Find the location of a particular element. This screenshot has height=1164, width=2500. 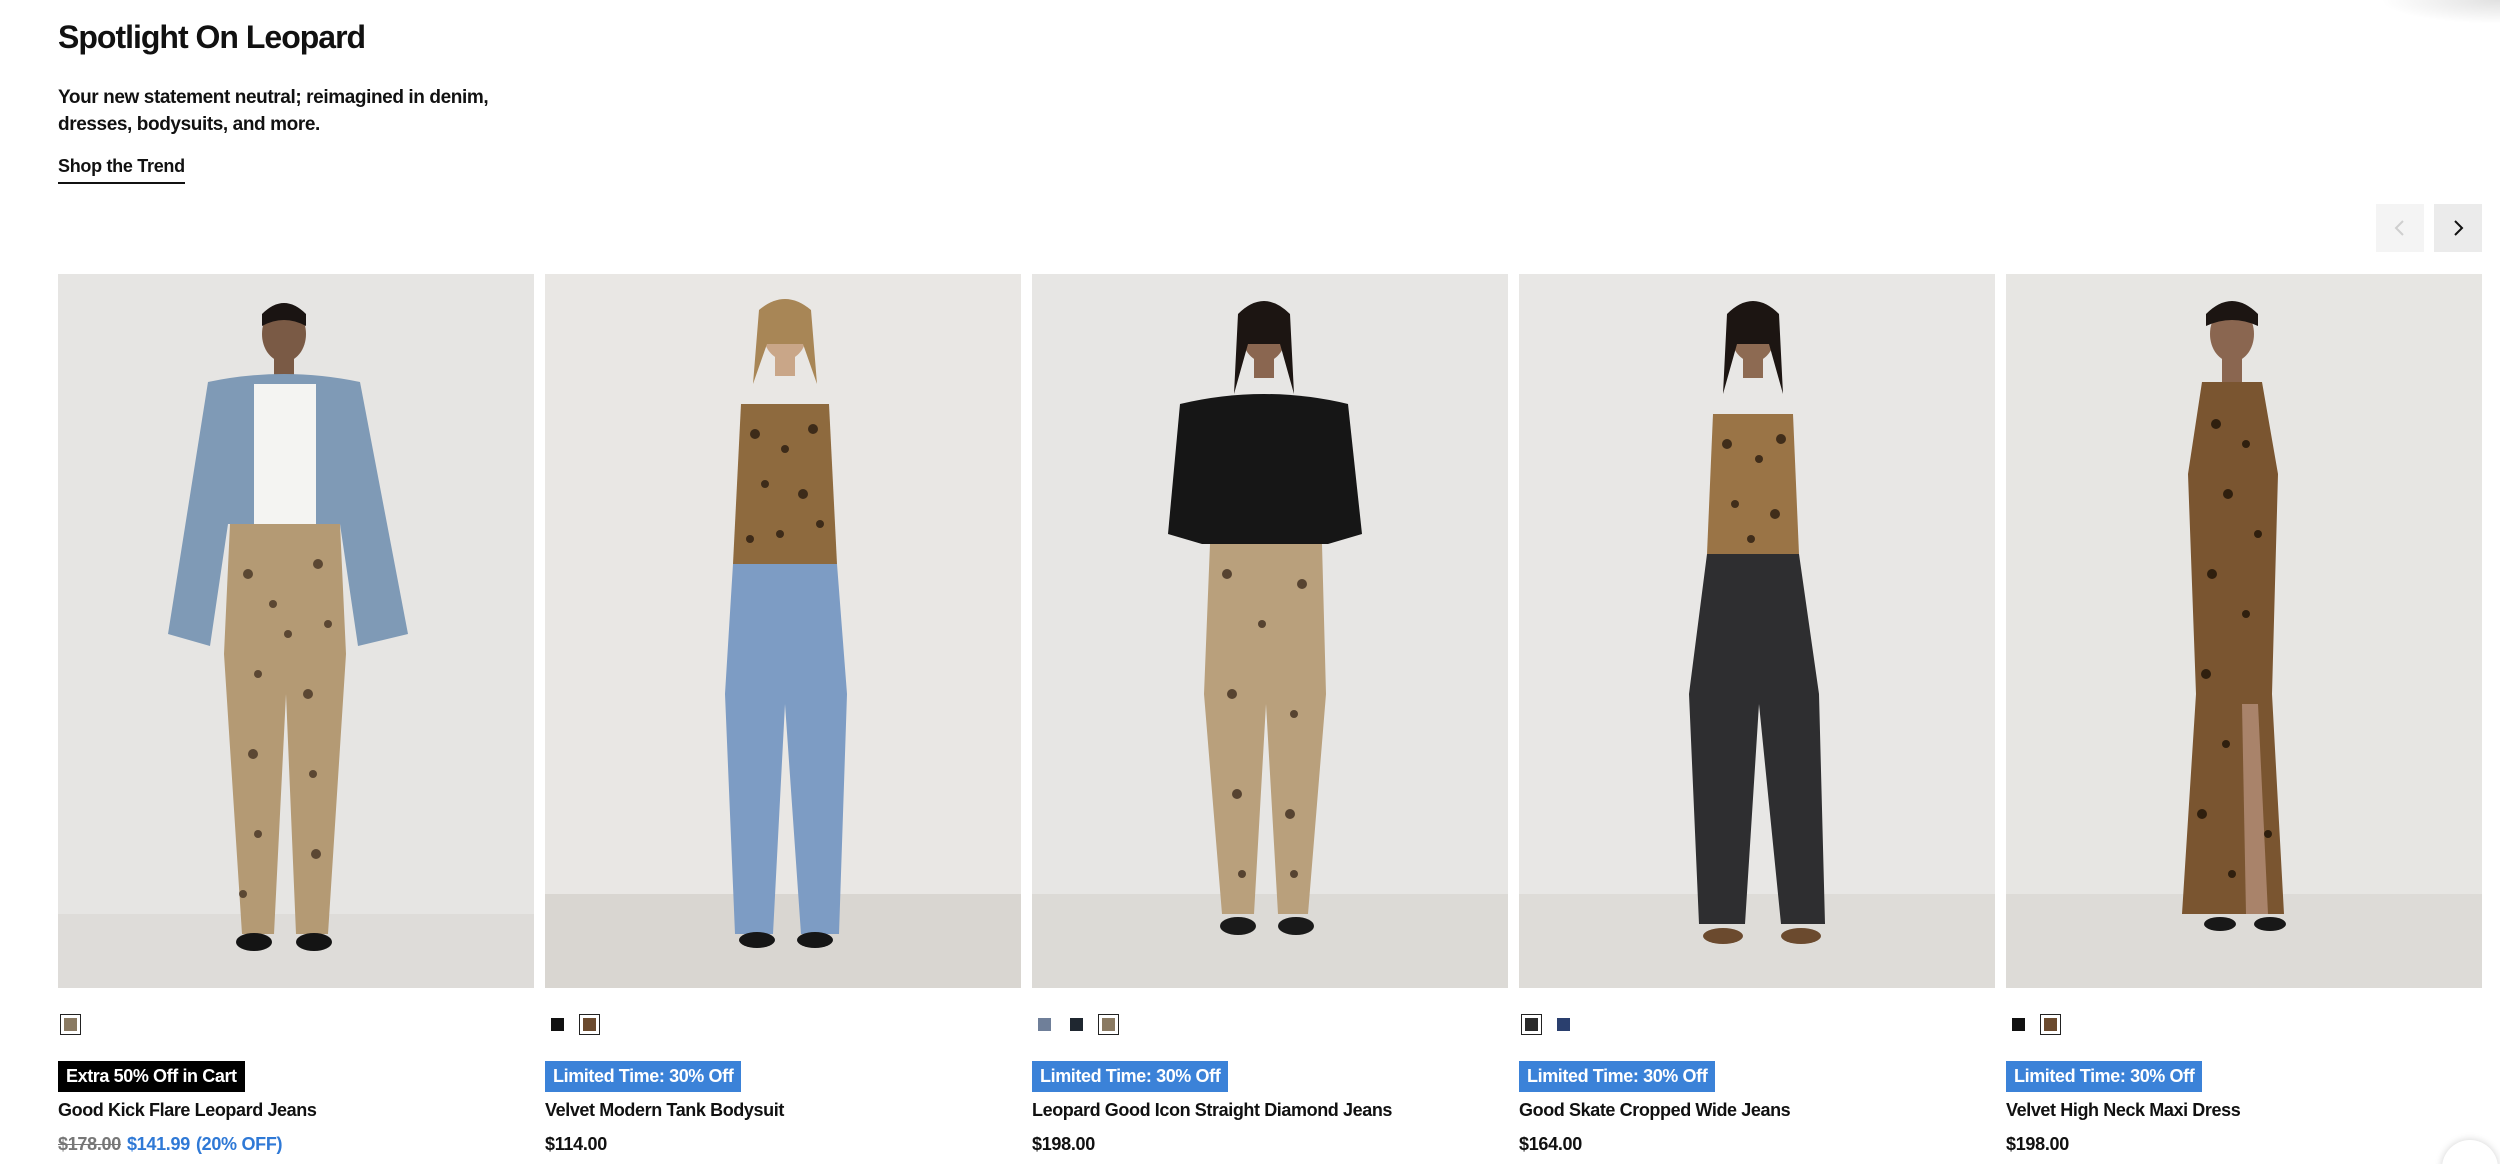

original-price: $178.00 is located at coordinates (89, 1144).